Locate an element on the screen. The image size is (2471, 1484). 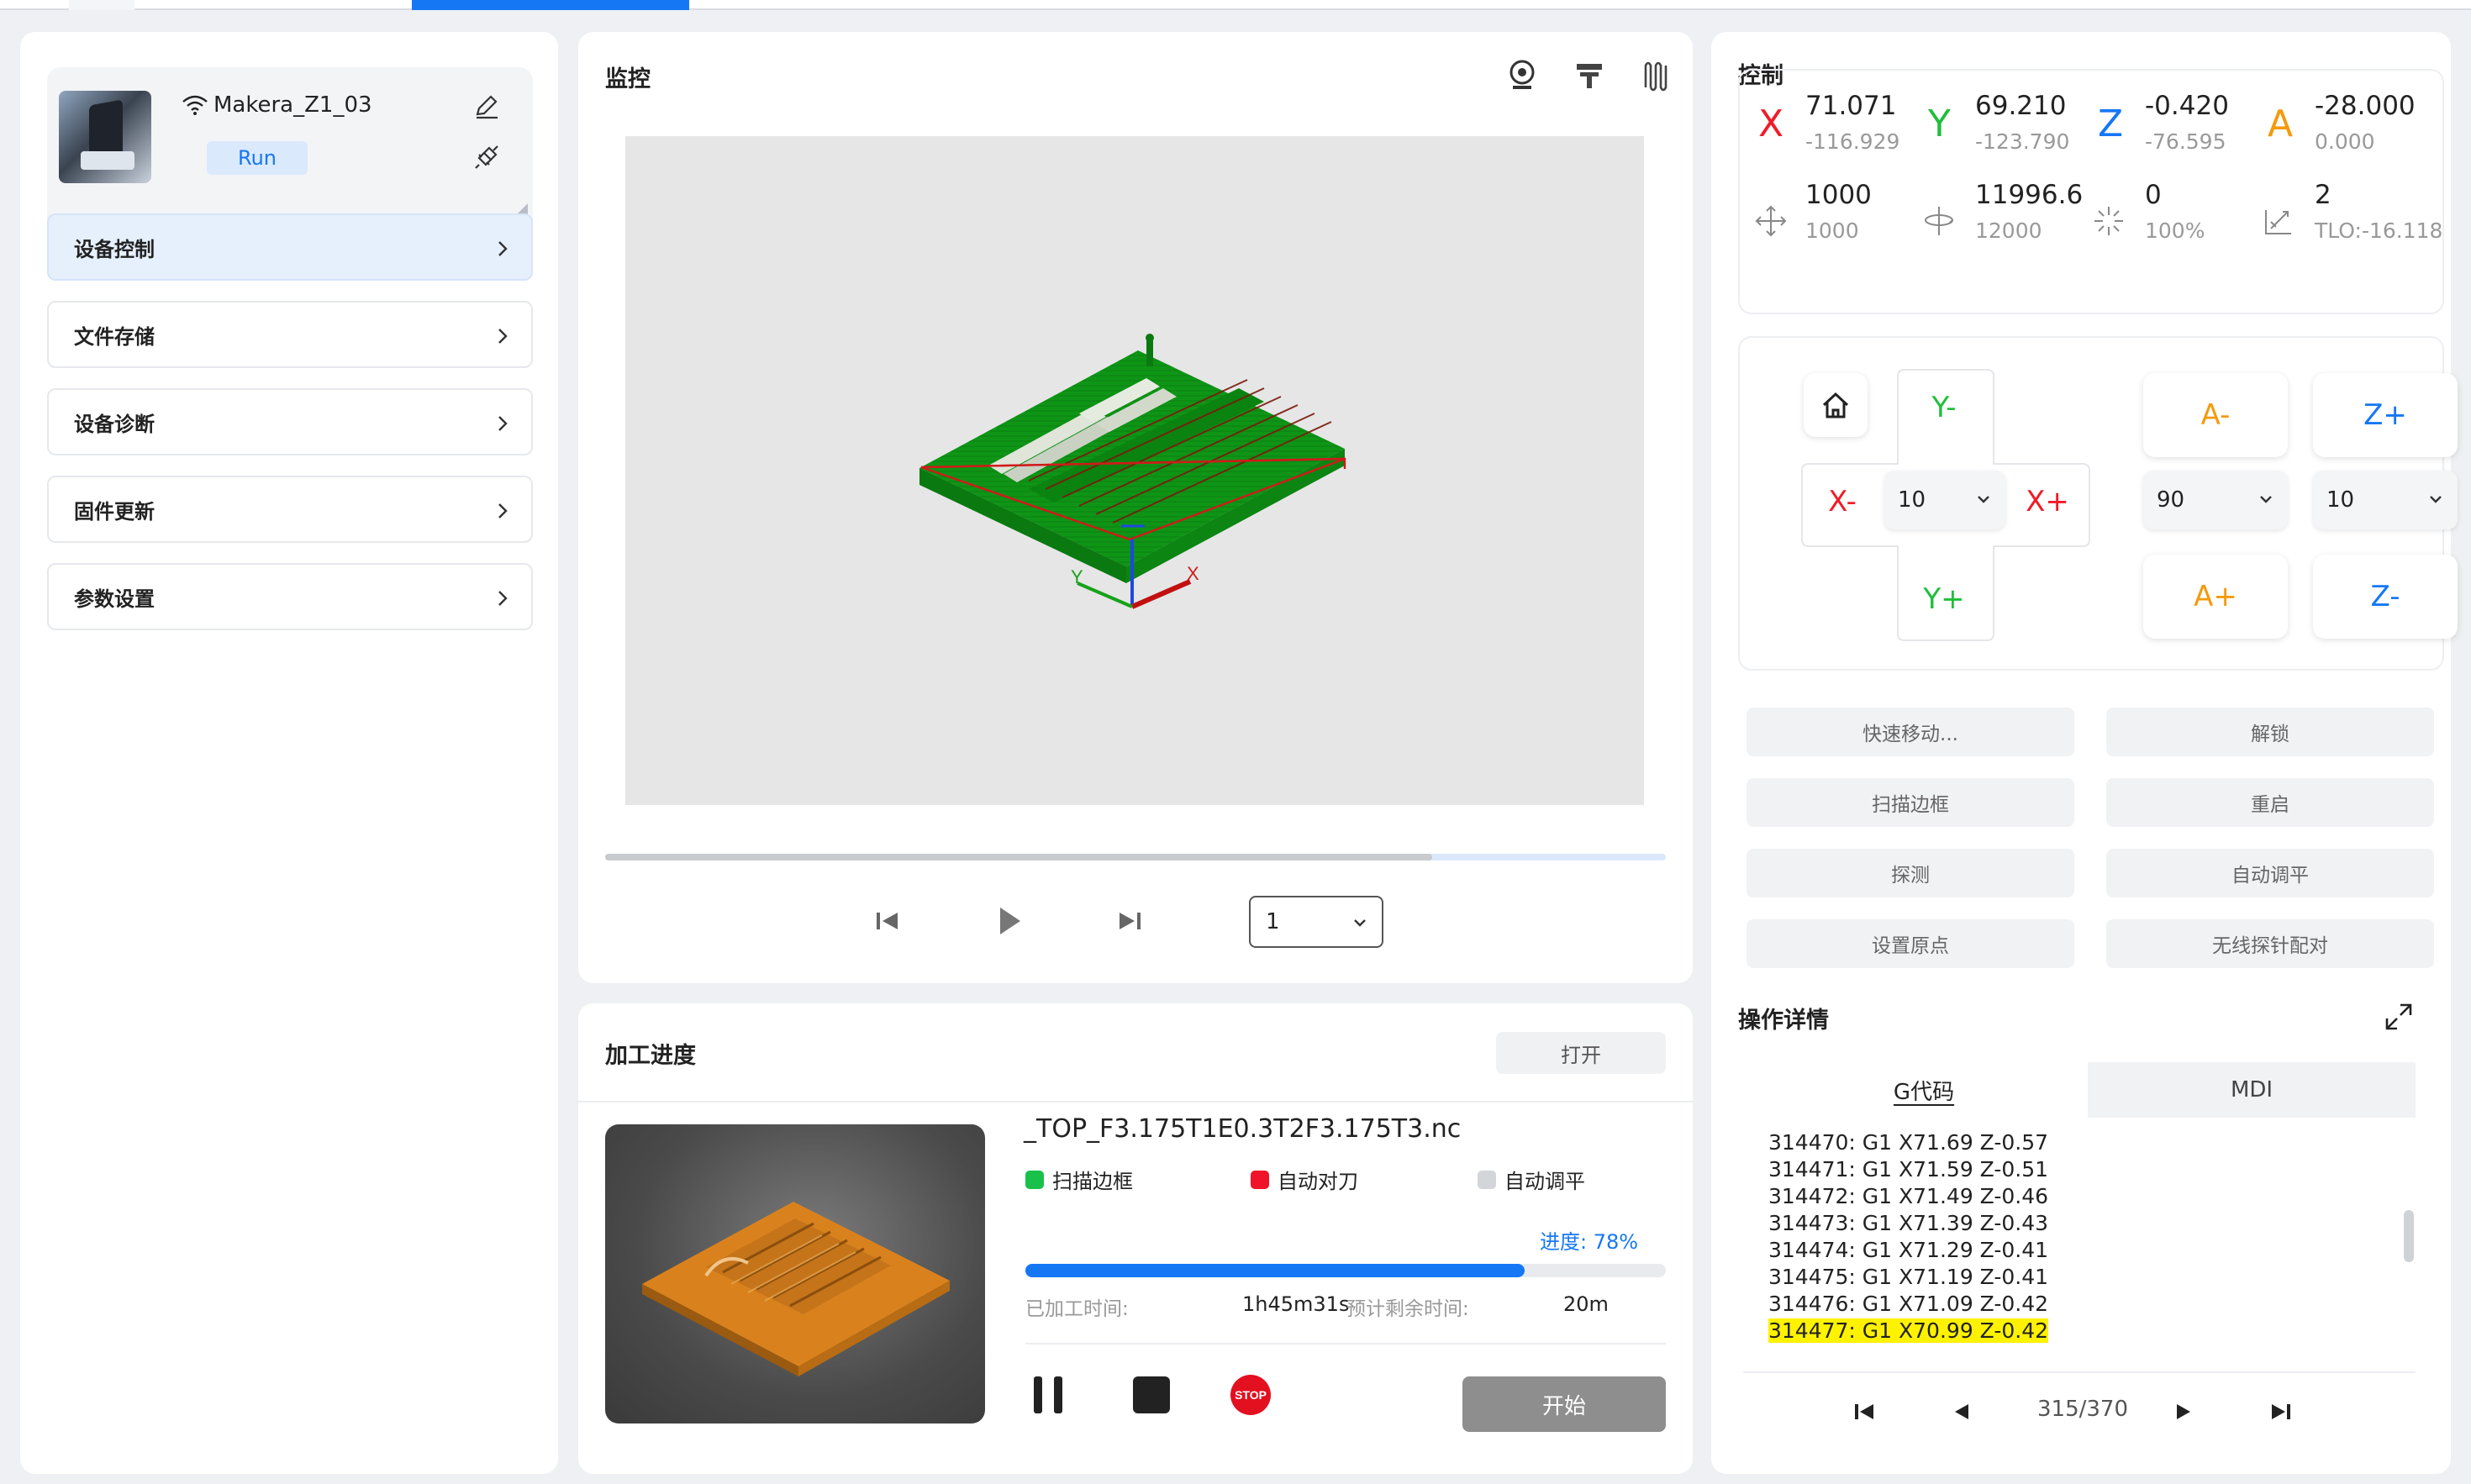
last-page-icon is located at coordinates (2281, 1412).